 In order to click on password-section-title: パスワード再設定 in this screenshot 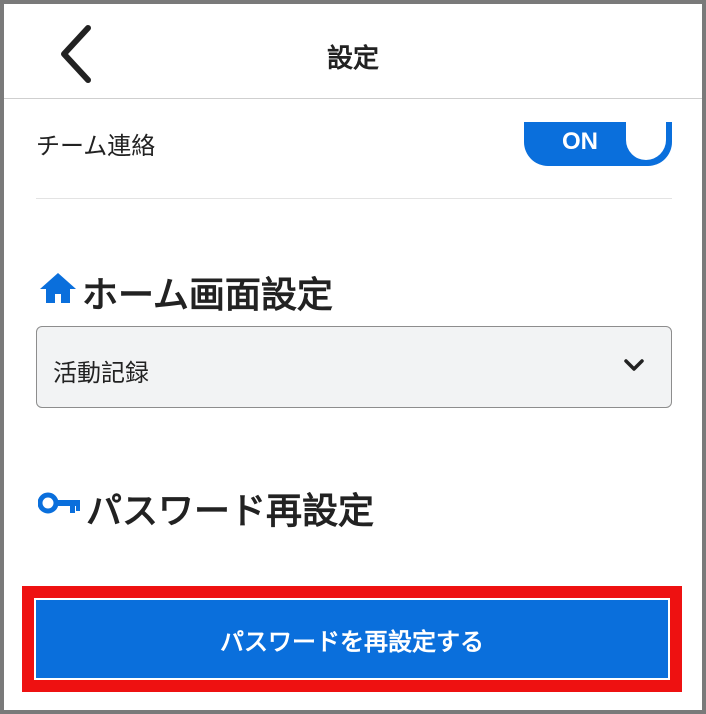, I will do `click(206, 508)`.